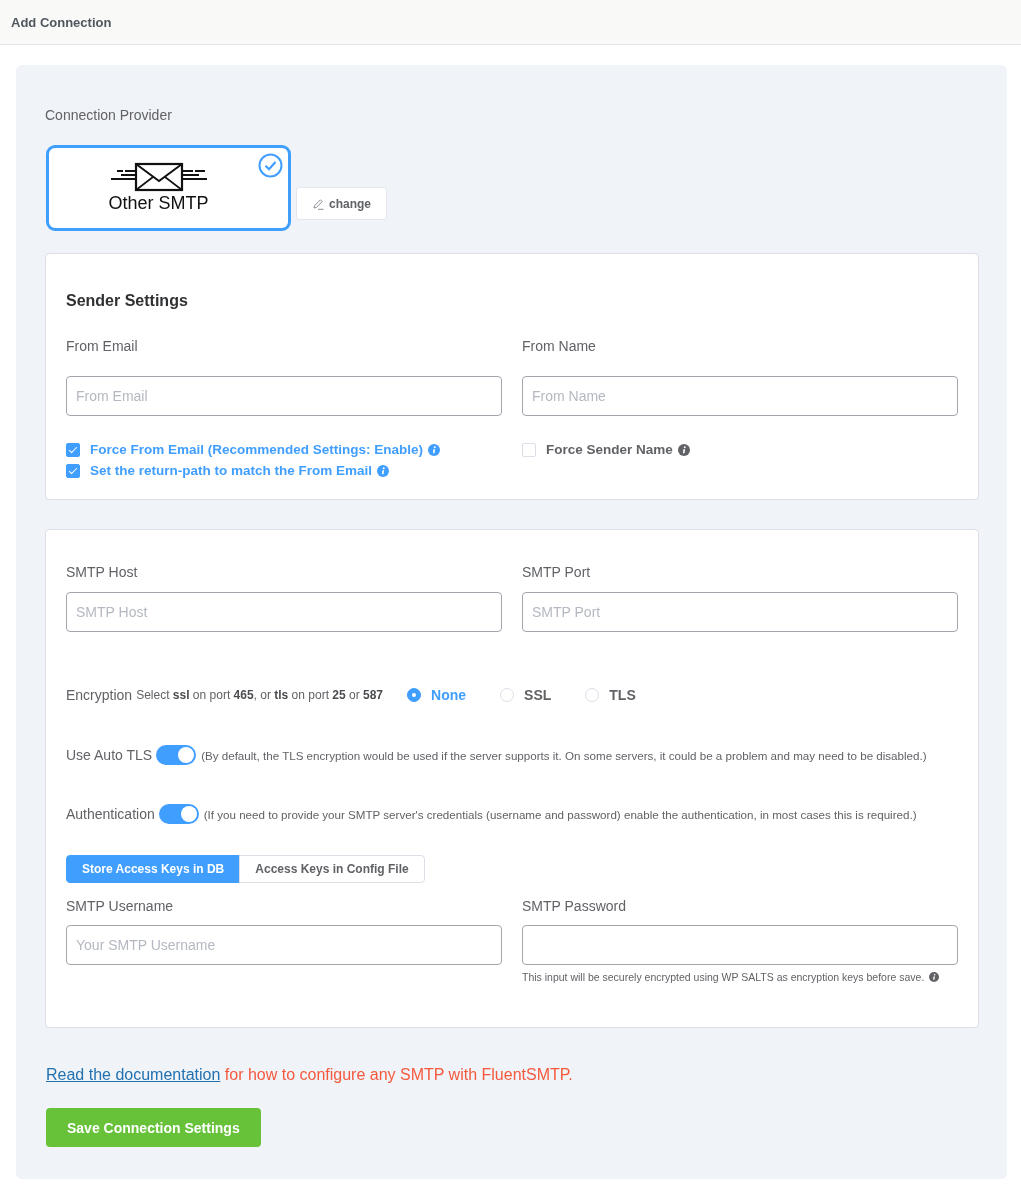 This screenshot has height=1193, width=1021. I want to click on password-field, so click(740, 945).